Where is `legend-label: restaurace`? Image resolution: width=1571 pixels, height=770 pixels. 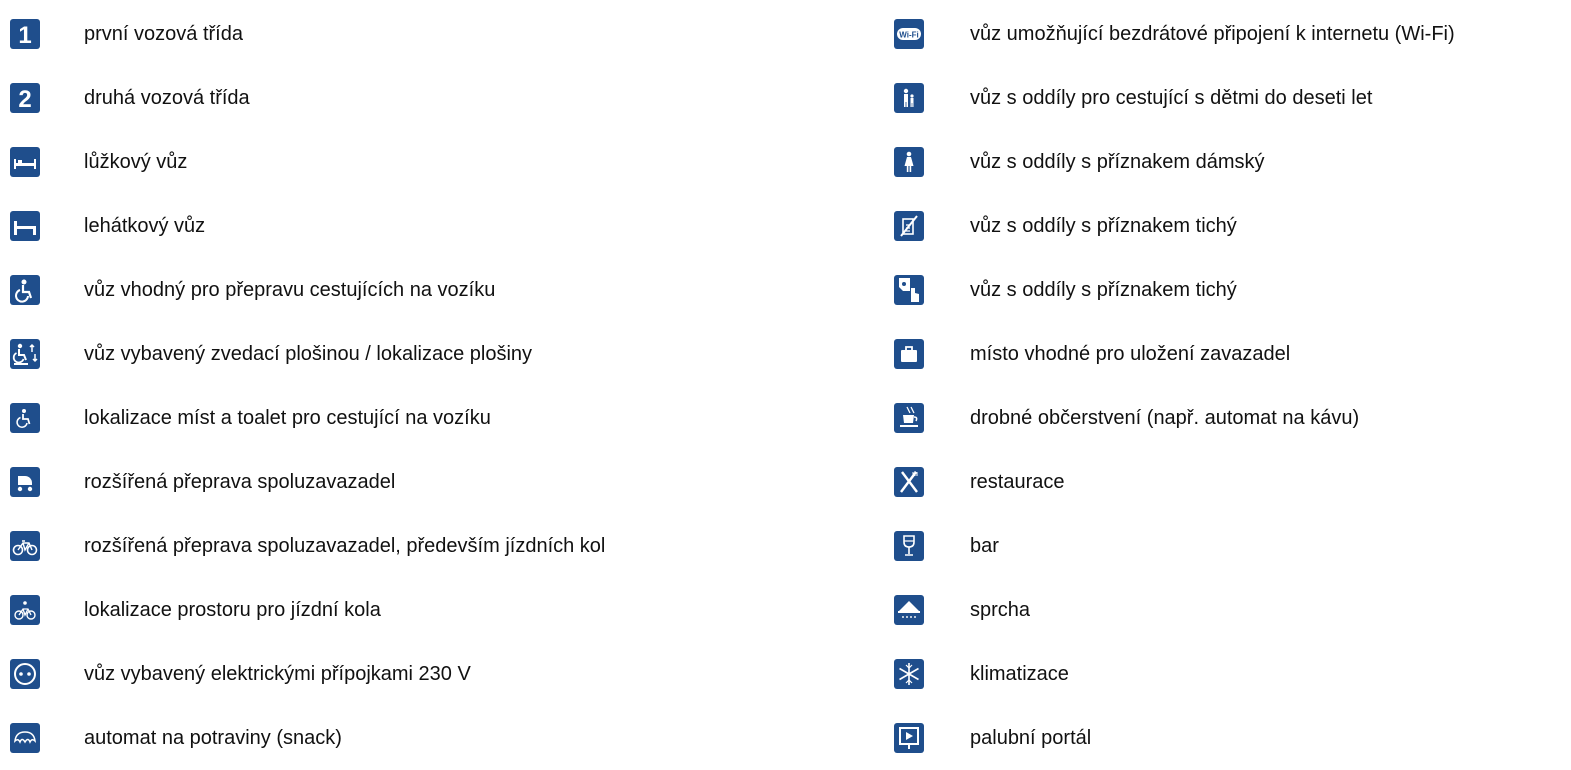 legend-label: restaurace is located at coordinates (1017, 482).